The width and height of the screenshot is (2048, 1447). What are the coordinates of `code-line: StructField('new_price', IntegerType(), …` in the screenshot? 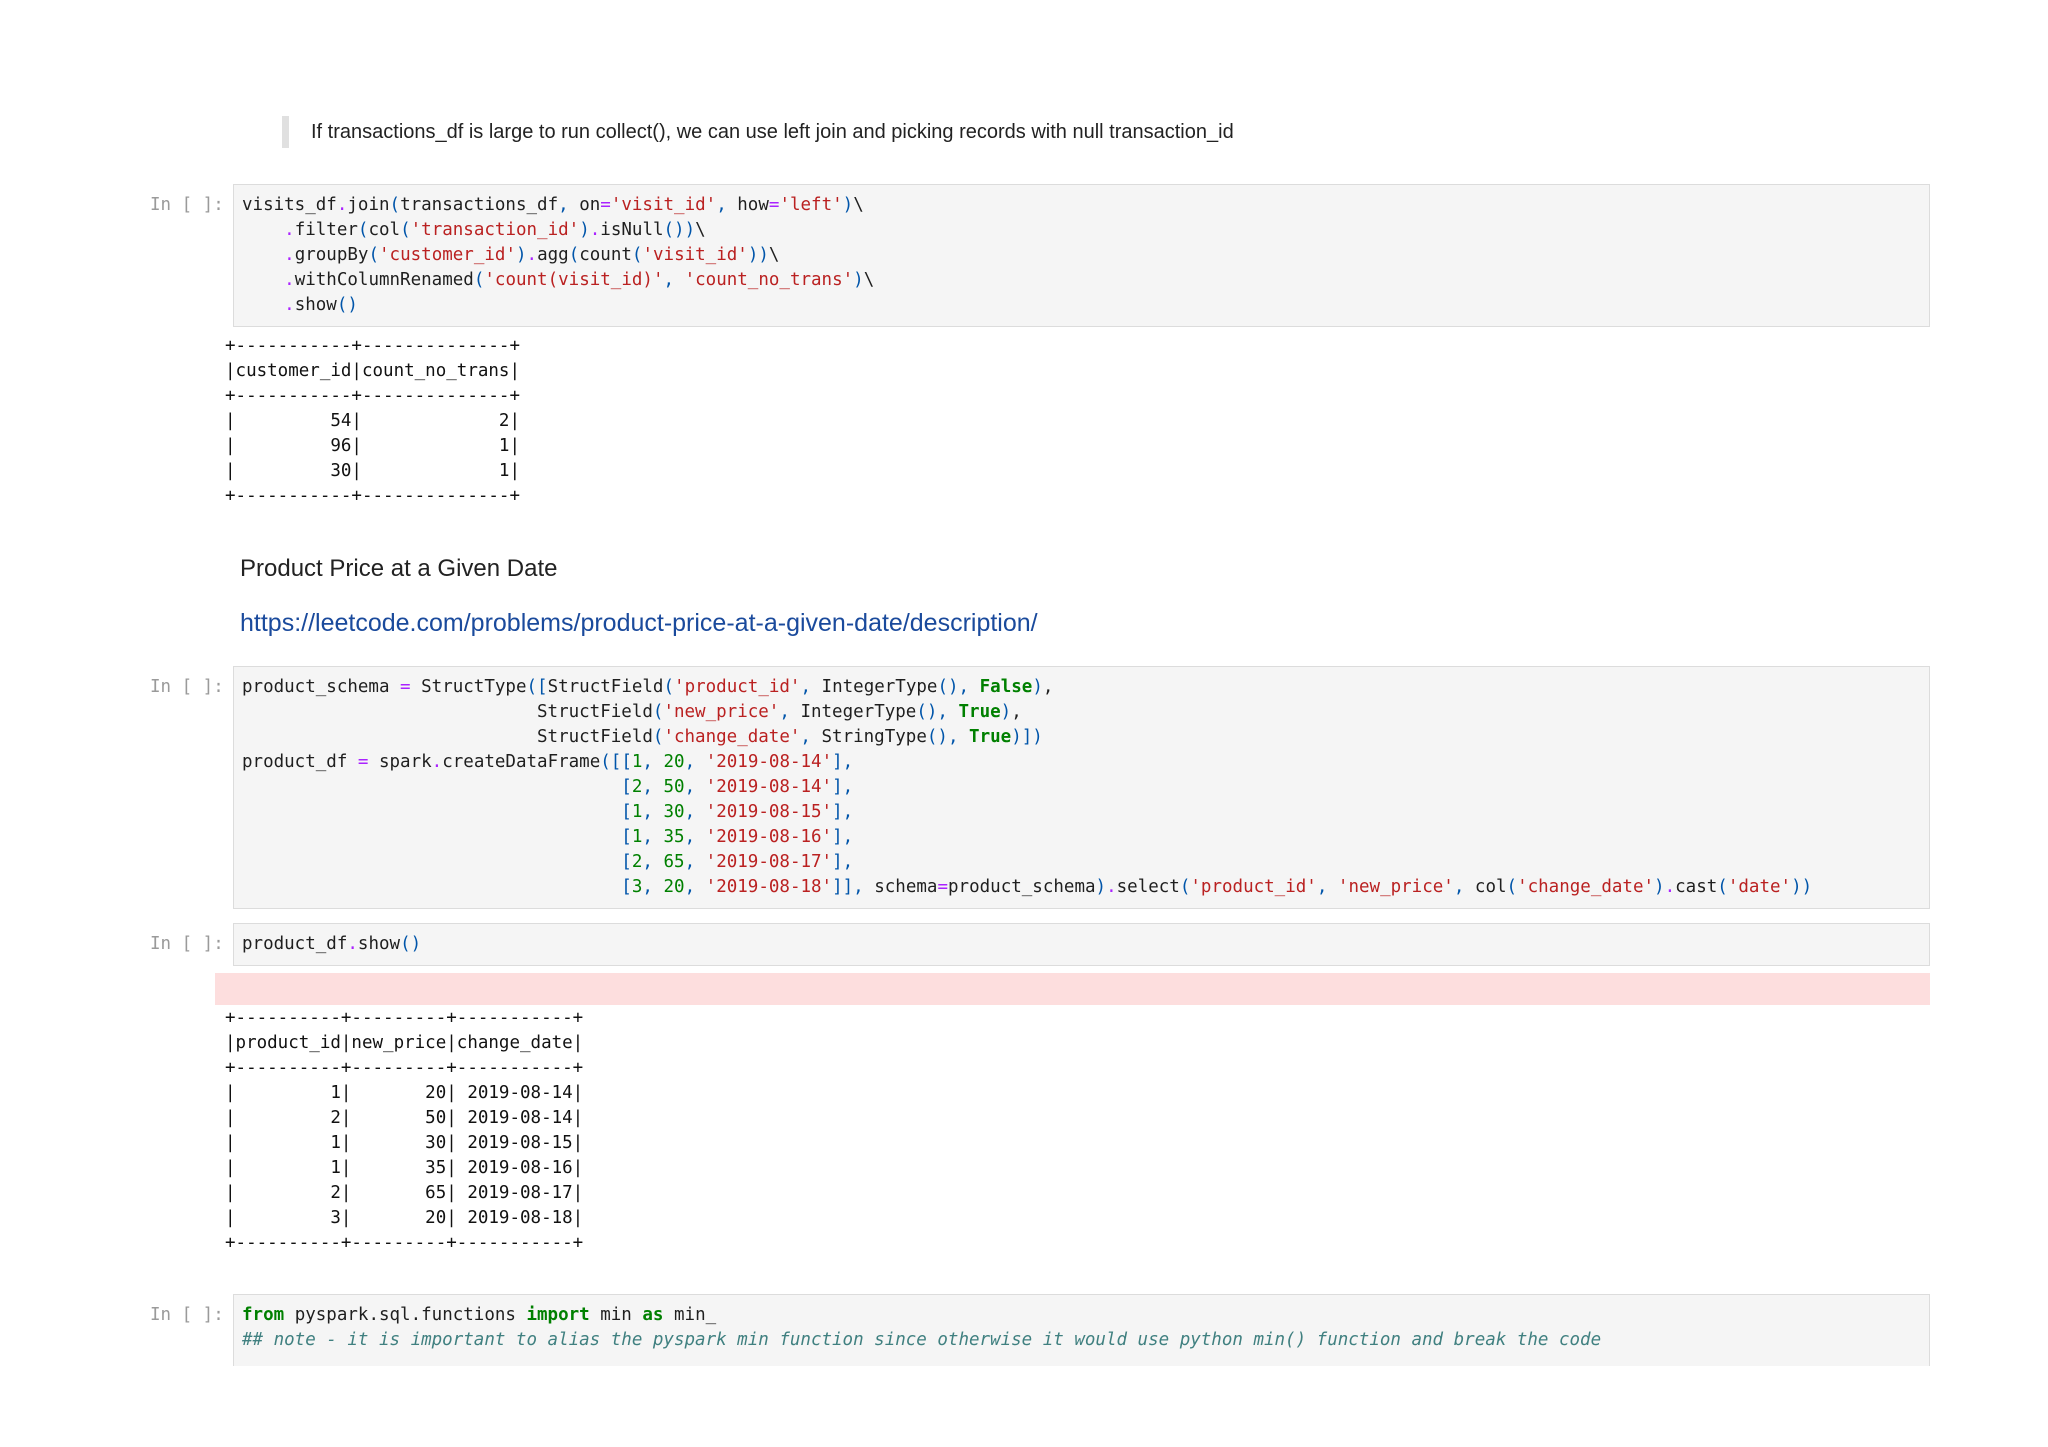 It's located at (632, 712).